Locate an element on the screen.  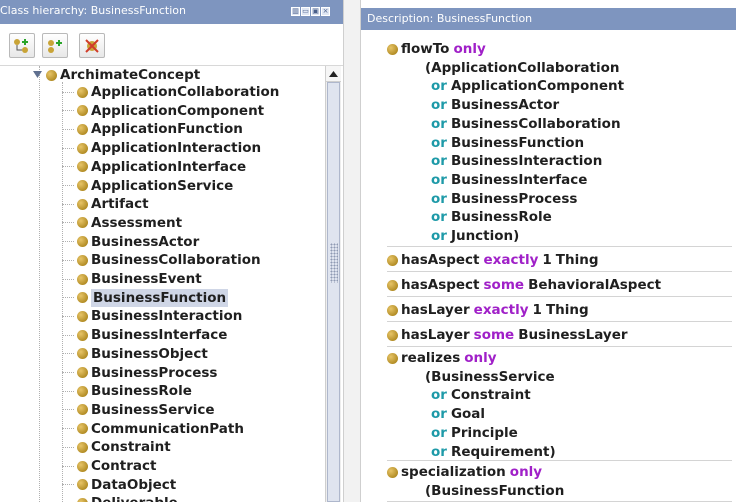
add-subclass-button is located at coordinates (22, 45).